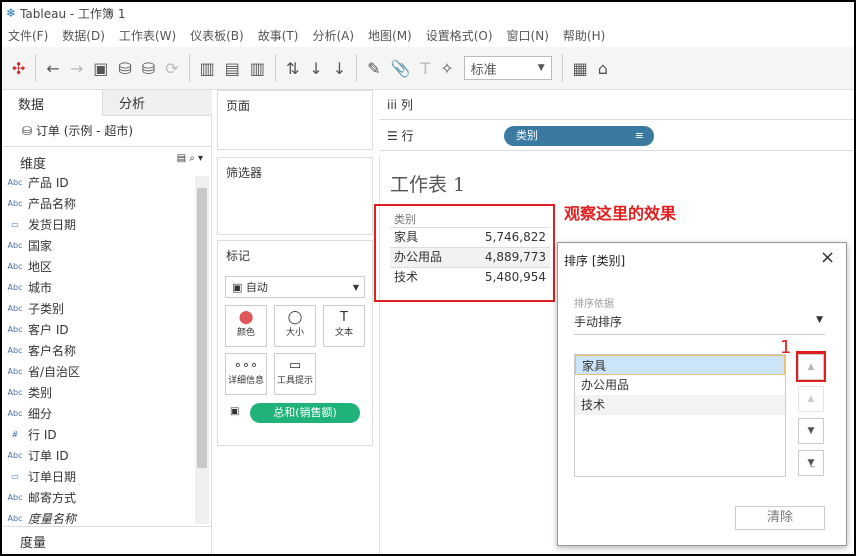 The height and width of the screenshot is (556, 856). I want to click on field-name: 地区, so click(40, 267).